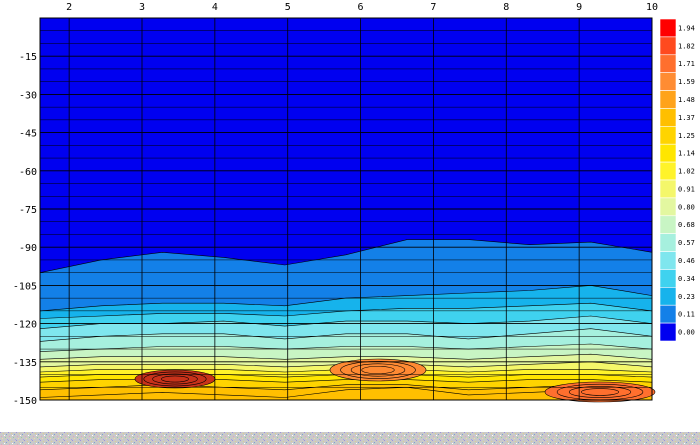  I want to click on noise-strip, so click(350, 438).